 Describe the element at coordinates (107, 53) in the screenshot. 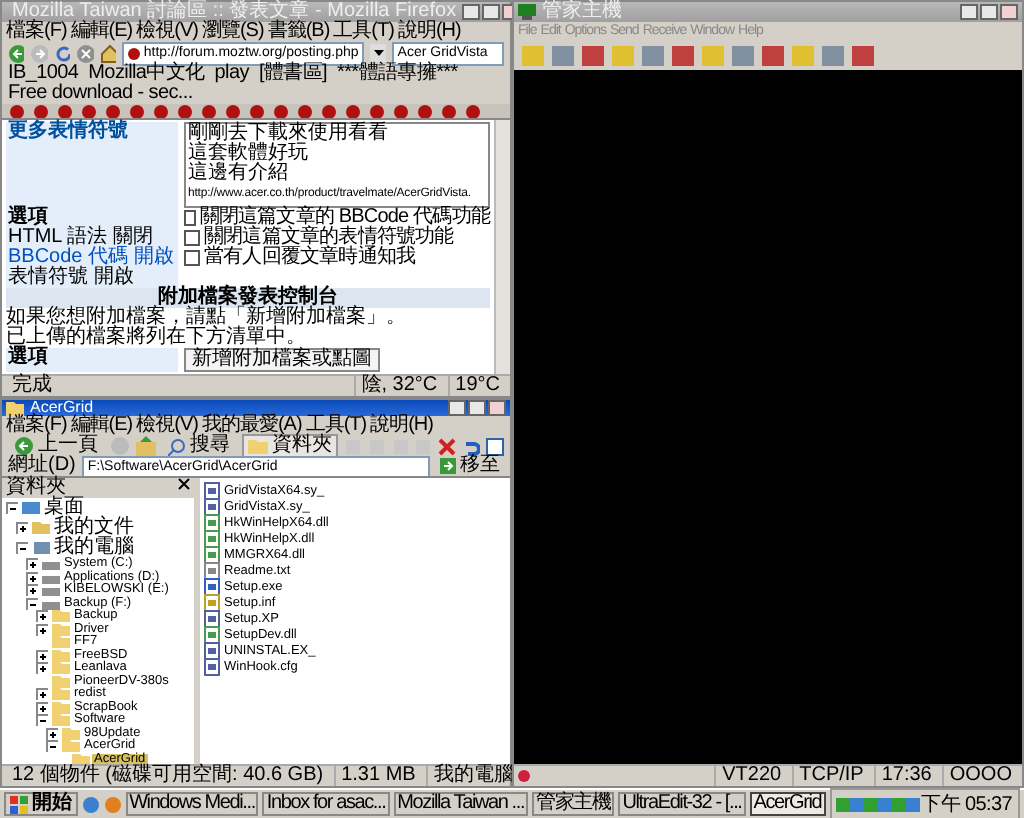

I see `home-icon` at that location.